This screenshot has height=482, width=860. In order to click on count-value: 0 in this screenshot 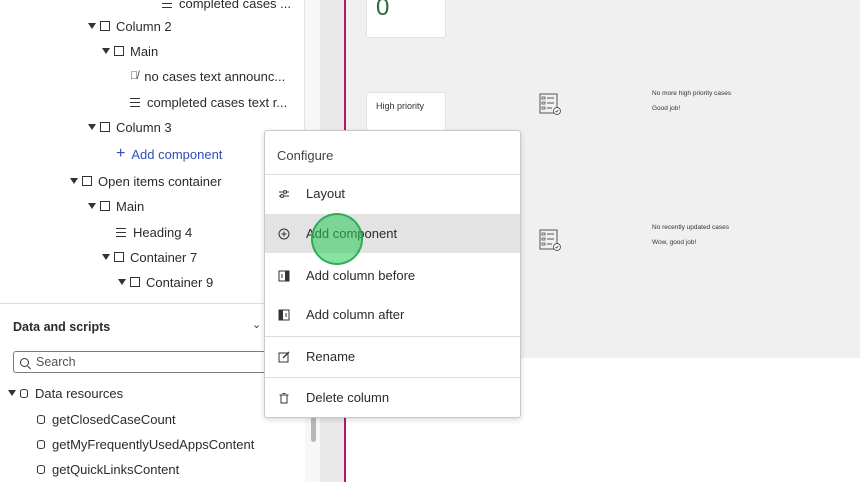, I will do `click(383, 10)`.